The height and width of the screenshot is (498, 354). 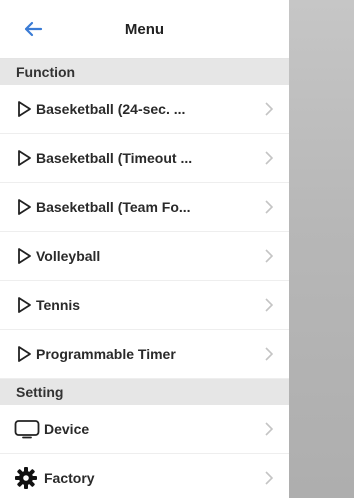 I want to click on menu-item-label: Factory, so click(x=69, y=478).